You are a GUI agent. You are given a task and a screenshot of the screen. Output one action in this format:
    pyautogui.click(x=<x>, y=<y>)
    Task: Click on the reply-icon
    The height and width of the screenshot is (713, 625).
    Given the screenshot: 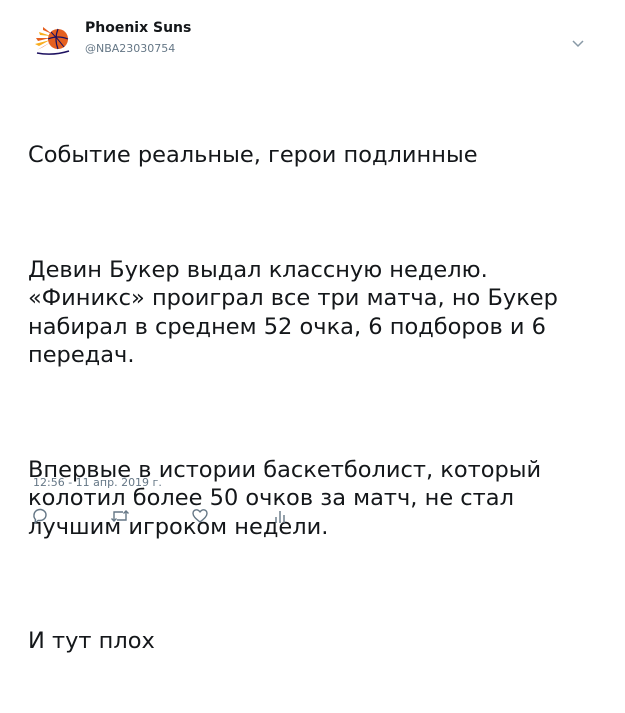 What is the action you would take?
    pyautogui.click(x=40, y=516)
    